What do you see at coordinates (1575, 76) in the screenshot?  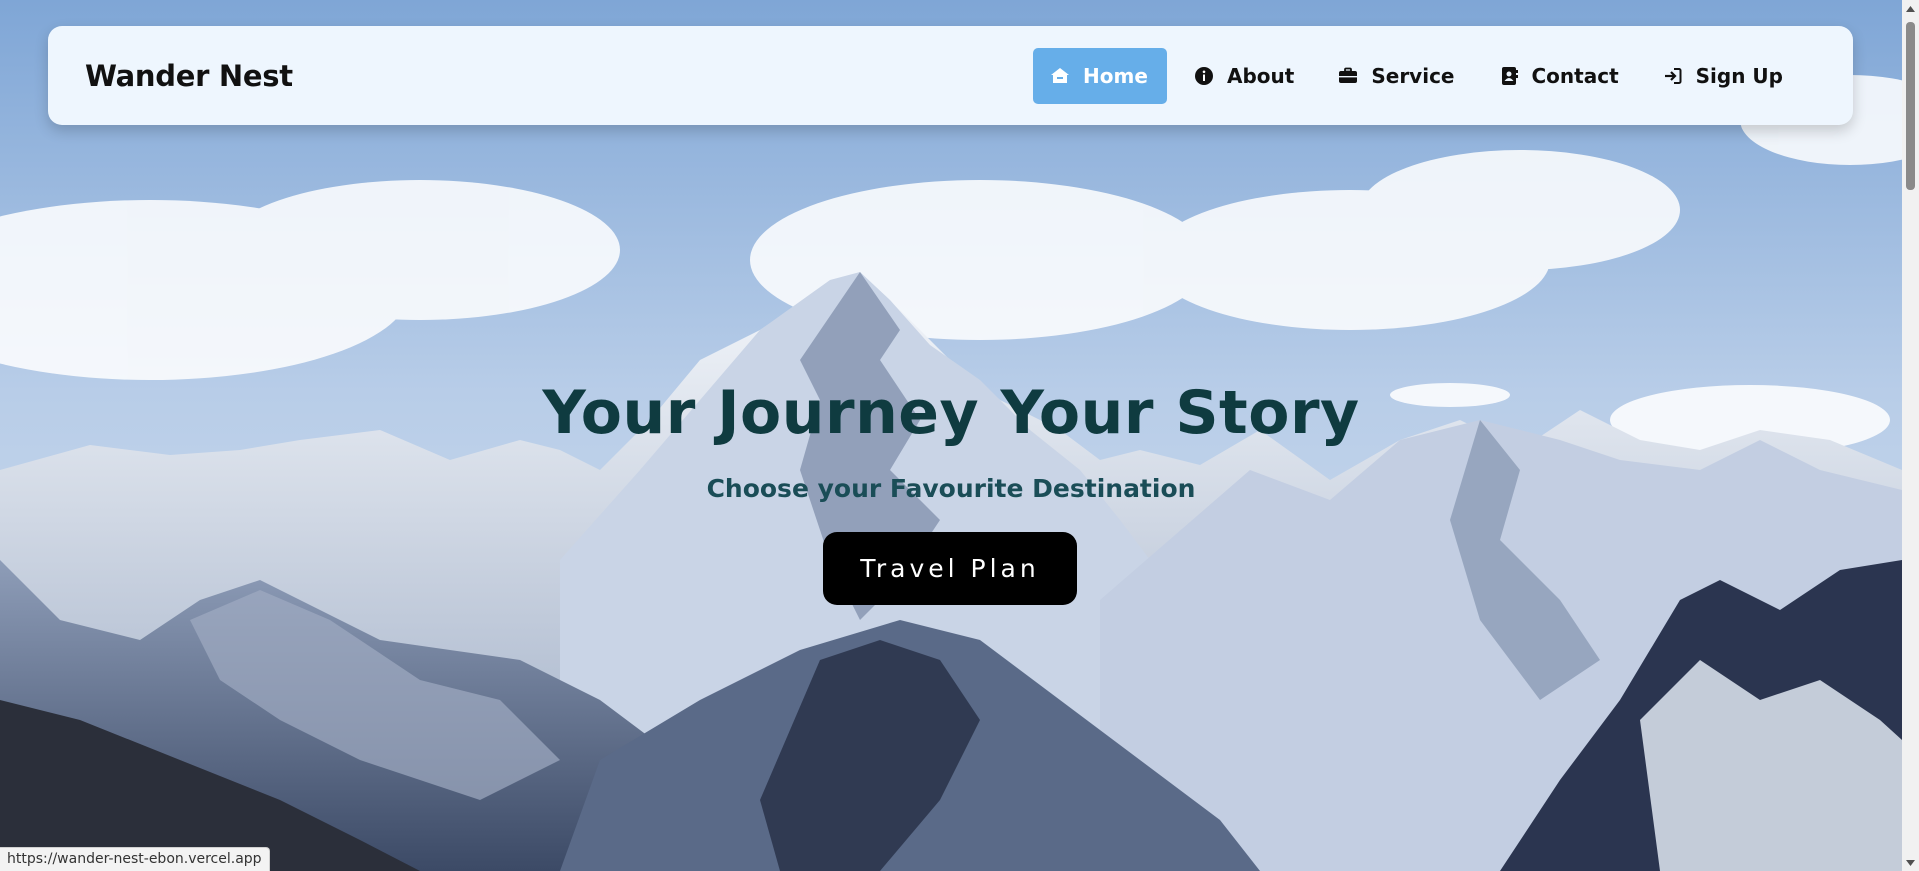 I see `nav-contact-label: Contact` at bounding box center [1575, 76].